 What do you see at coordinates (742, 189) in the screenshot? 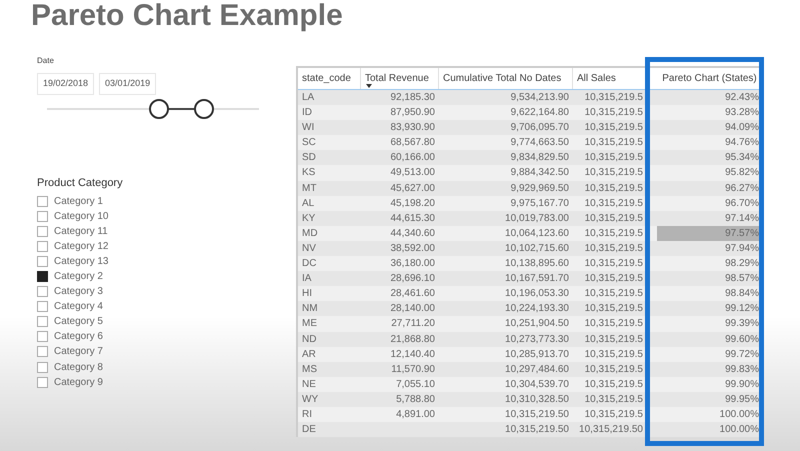
I see `table-cell-text: 96.27%` at bounding box center [742, 189].